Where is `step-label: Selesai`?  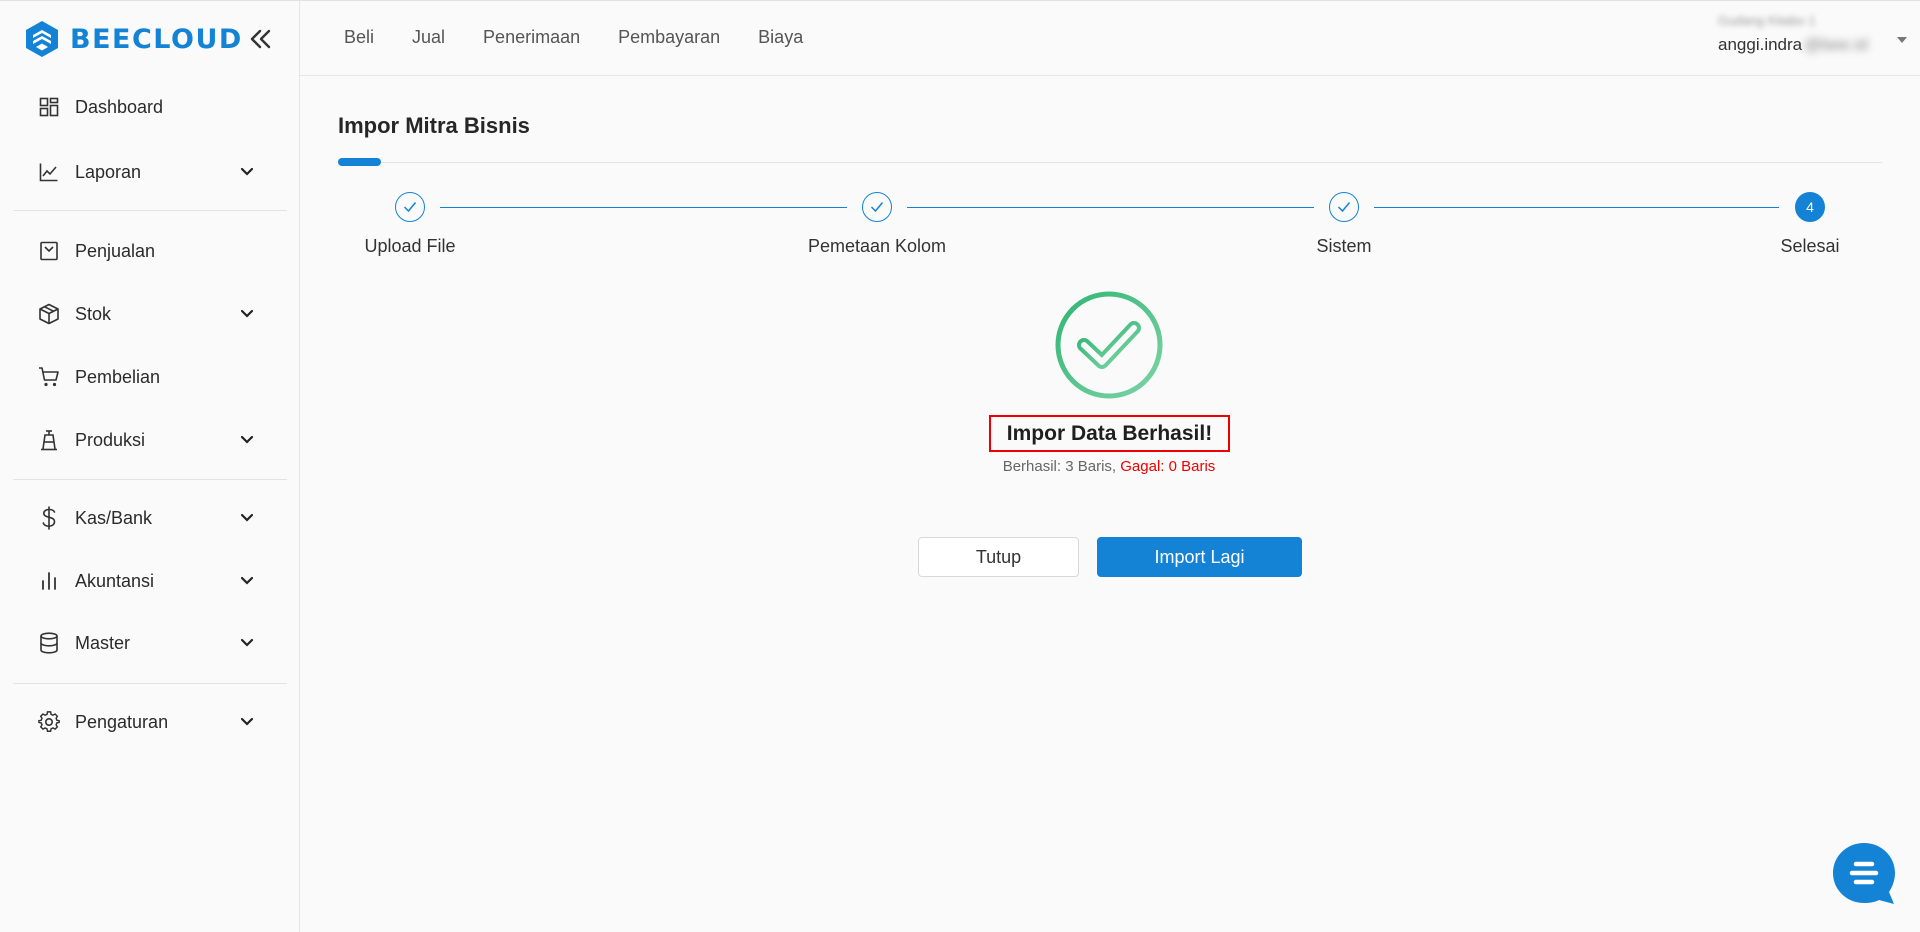
step-label: Selesai is located at coordinates (1810, 246).